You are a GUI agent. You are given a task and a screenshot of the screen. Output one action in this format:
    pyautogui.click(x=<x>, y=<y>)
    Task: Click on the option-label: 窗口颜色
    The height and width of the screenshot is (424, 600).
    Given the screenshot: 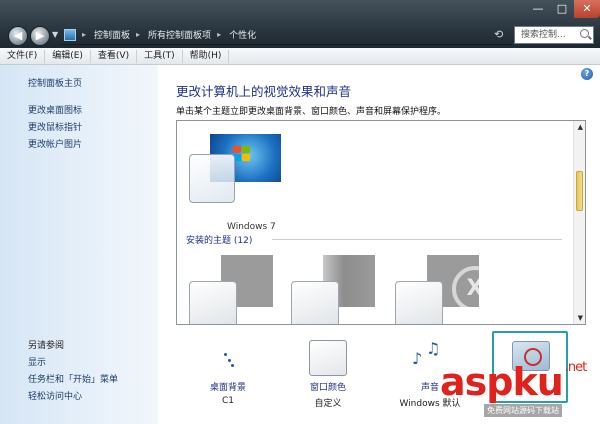 What is the action you would take?
    pyautogui.click(x=327, y=388)
    